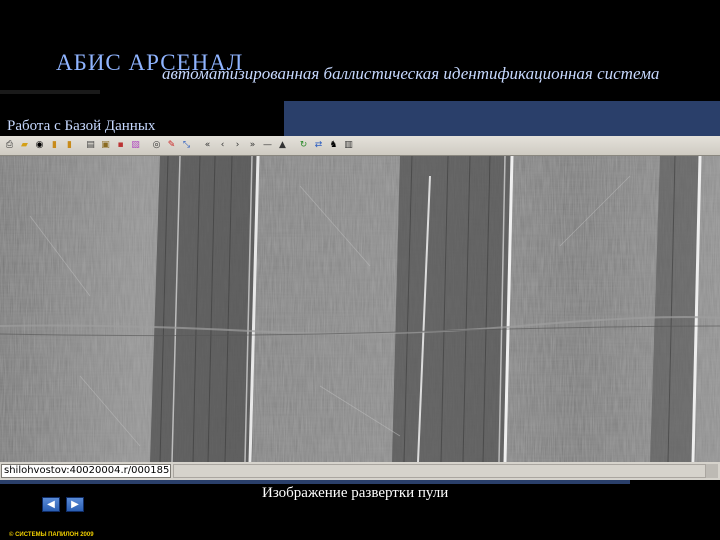 This screenshot has height=540, width=720. Describe the element at coordinates (348, 145) in the screenshot. I see `stamp-icon: ▥` at that location.